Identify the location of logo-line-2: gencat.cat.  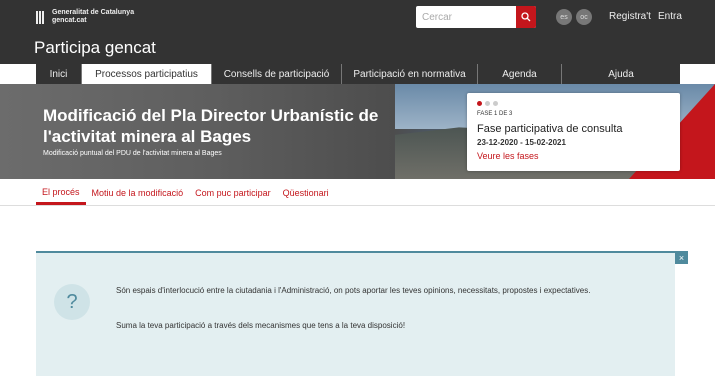
(69, 20).